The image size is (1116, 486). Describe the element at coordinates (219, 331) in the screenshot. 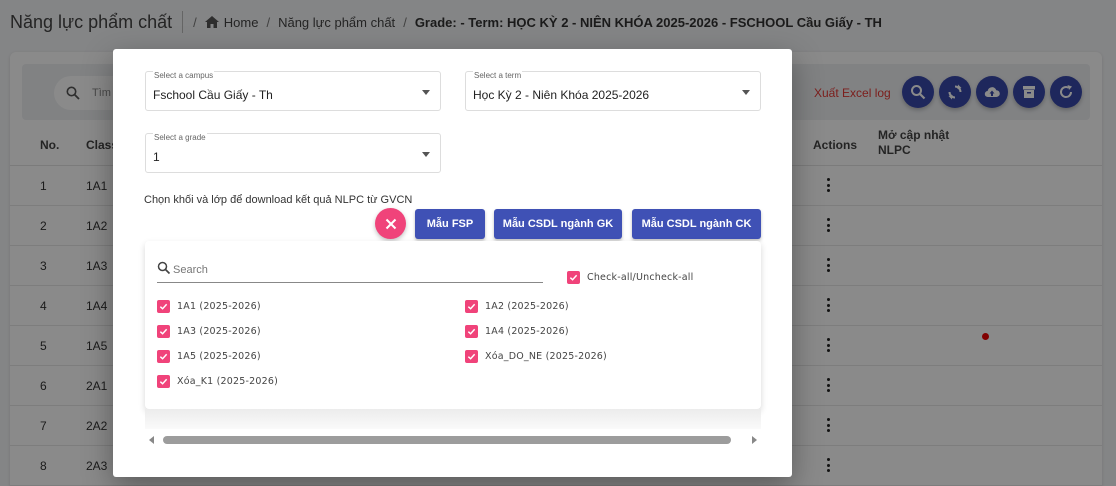

I see `class-checkbox-label: 1A3 (2025-2026)` at that location.